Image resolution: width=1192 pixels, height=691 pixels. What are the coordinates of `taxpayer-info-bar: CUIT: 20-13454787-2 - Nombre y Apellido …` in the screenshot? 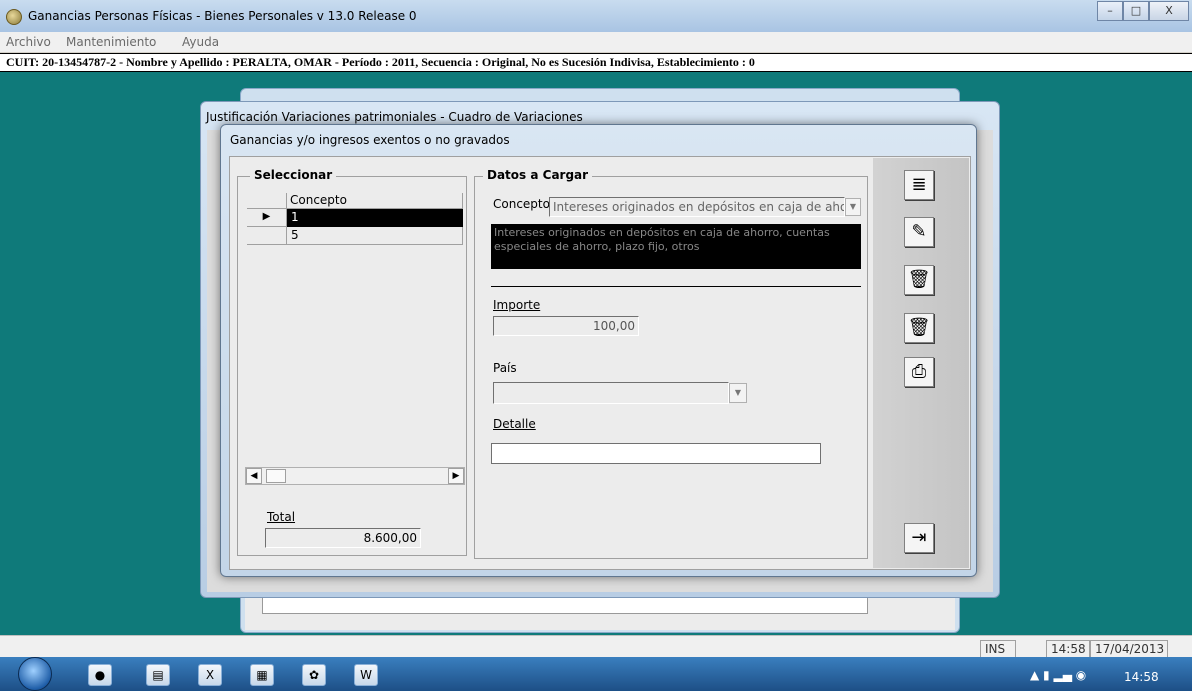 It's located at (596, 62).